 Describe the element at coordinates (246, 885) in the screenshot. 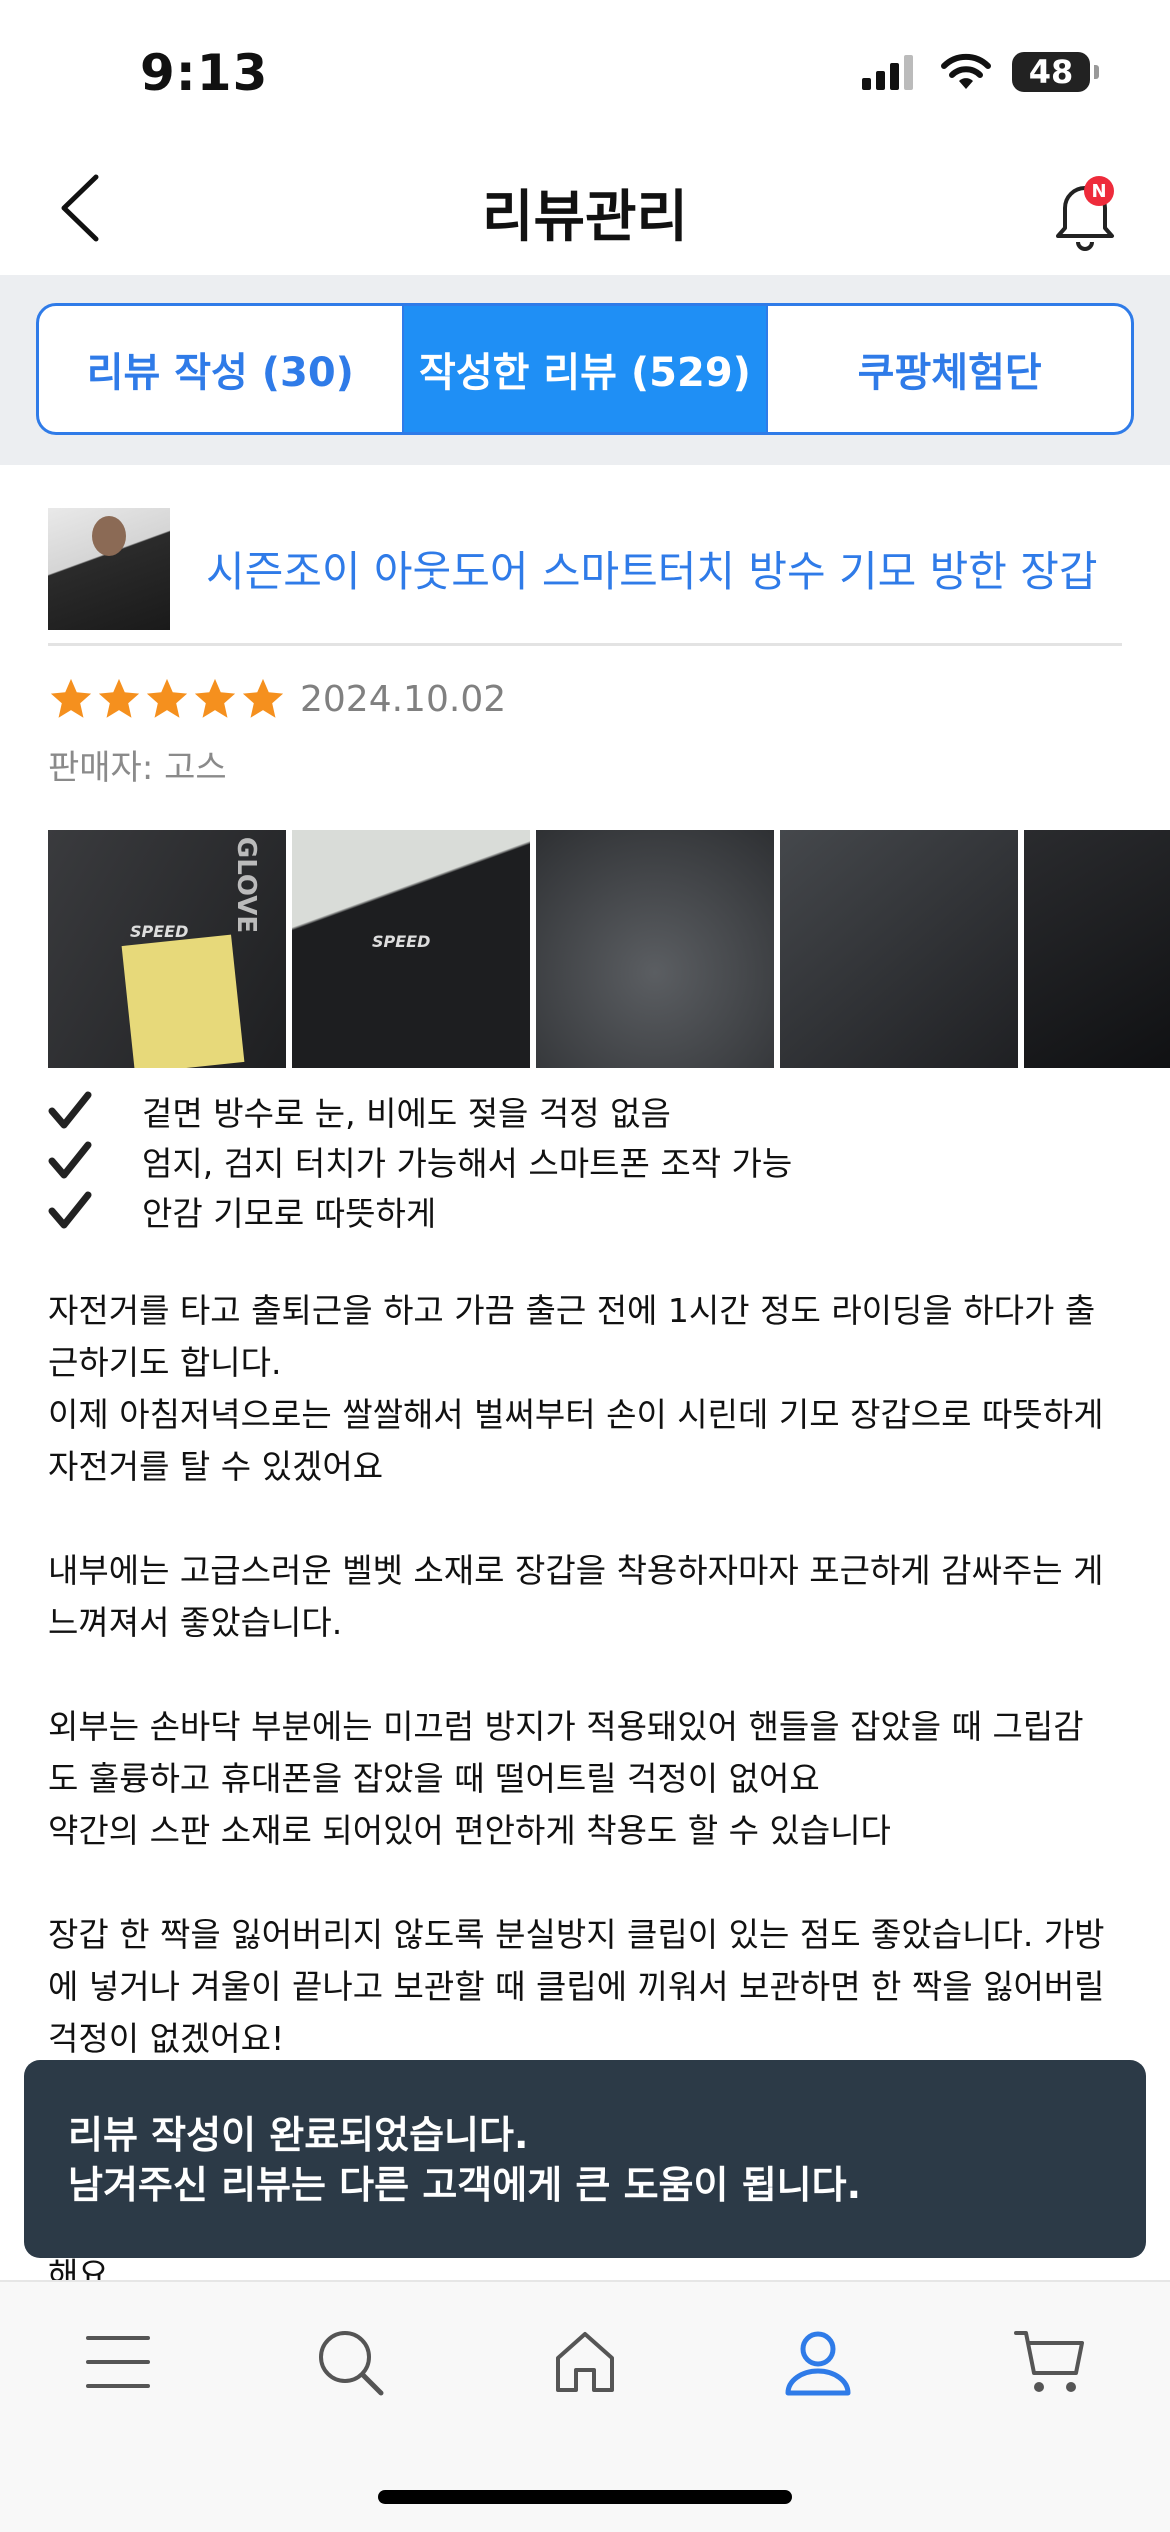

I see `photo-text: GLOVE` at that location.